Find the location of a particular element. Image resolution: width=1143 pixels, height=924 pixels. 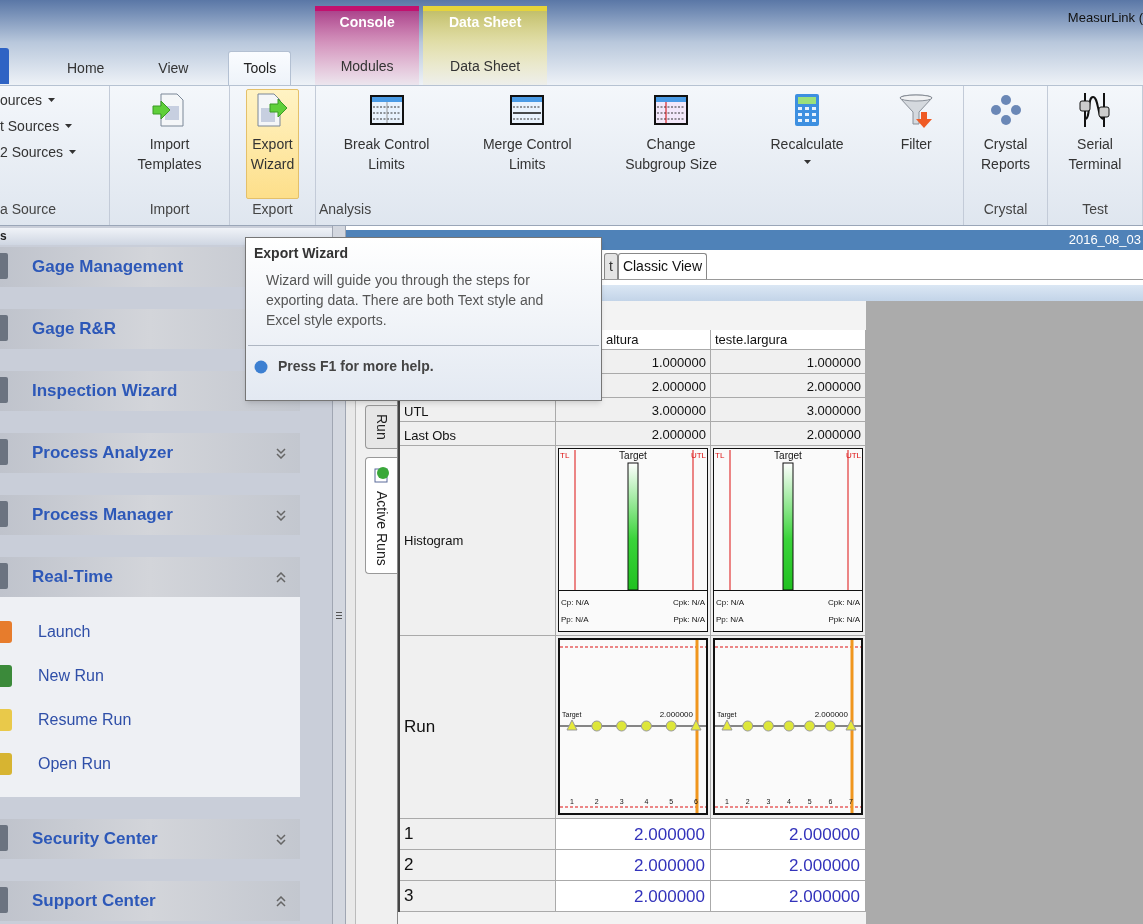

ribbon-group-label: Analysis is located at coordinates (346, 209).